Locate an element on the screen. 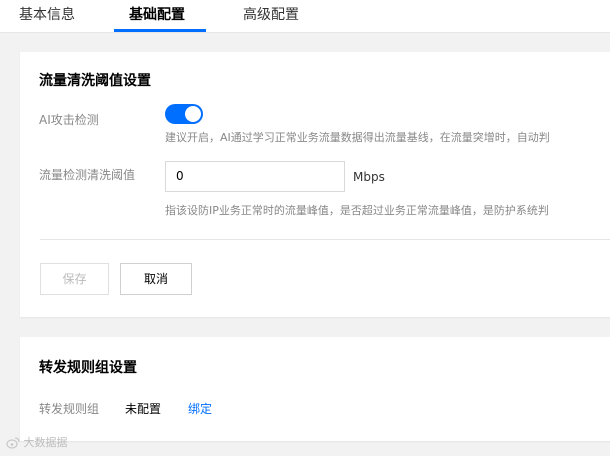 This screenshot has width=610, height=456. tab-basic-config: 基础配置 is located at coordinates (157, 14).